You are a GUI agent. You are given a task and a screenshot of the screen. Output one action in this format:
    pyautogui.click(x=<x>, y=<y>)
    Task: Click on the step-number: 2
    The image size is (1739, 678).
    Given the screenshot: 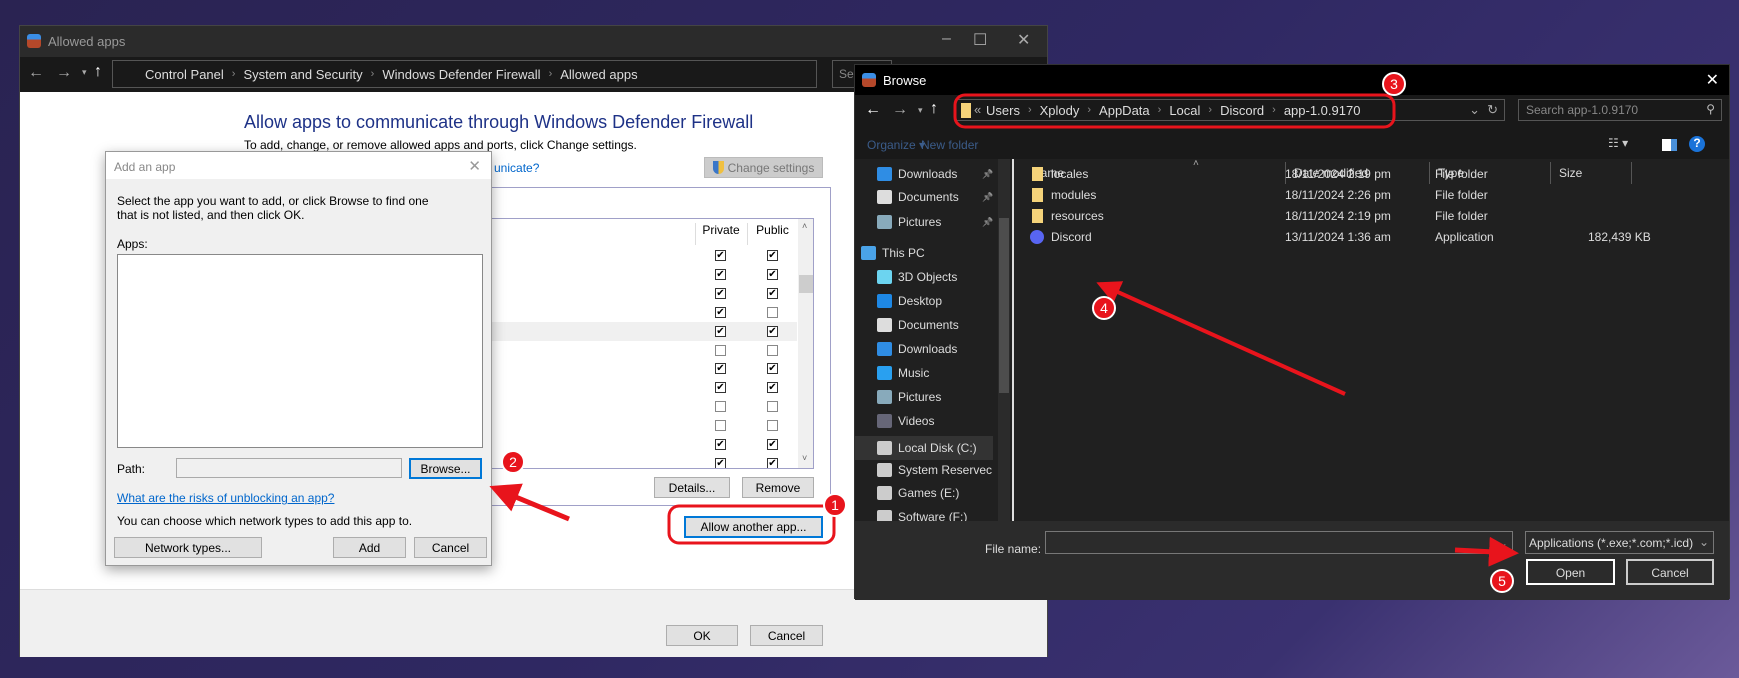 What is the action you would take?
    pyautogui.click(x=513, y=462)
    